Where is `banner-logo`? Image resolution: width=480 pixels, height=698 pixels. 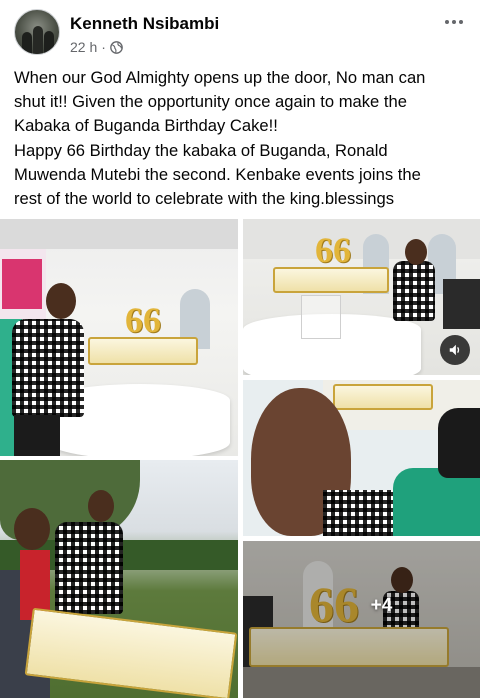
banner-logo is located at coordinates (22, 284).